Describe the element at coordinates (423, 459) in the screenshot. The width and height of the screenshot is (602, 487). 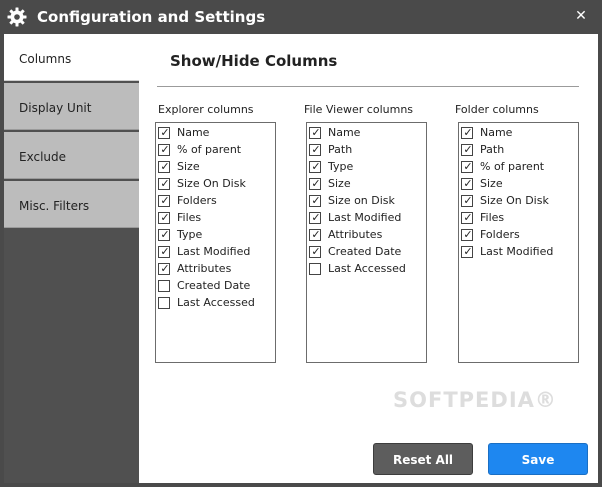
I see `reset-all-button: Reset All` at that location.